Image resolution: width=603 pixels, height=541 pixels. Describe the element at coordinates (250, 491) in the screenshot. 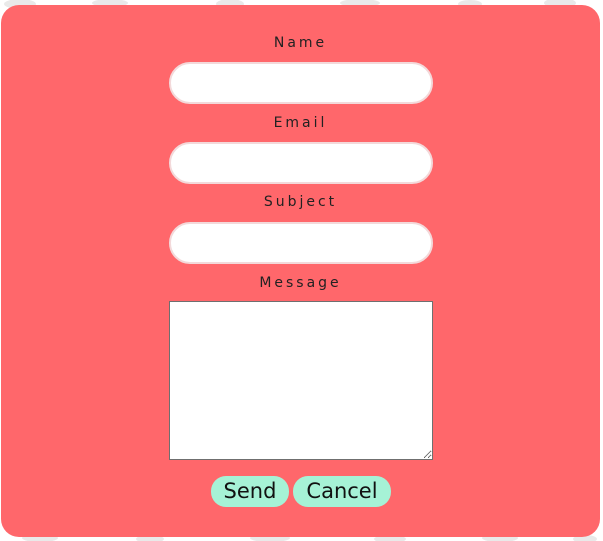

I see `send-button: Send` at that location.